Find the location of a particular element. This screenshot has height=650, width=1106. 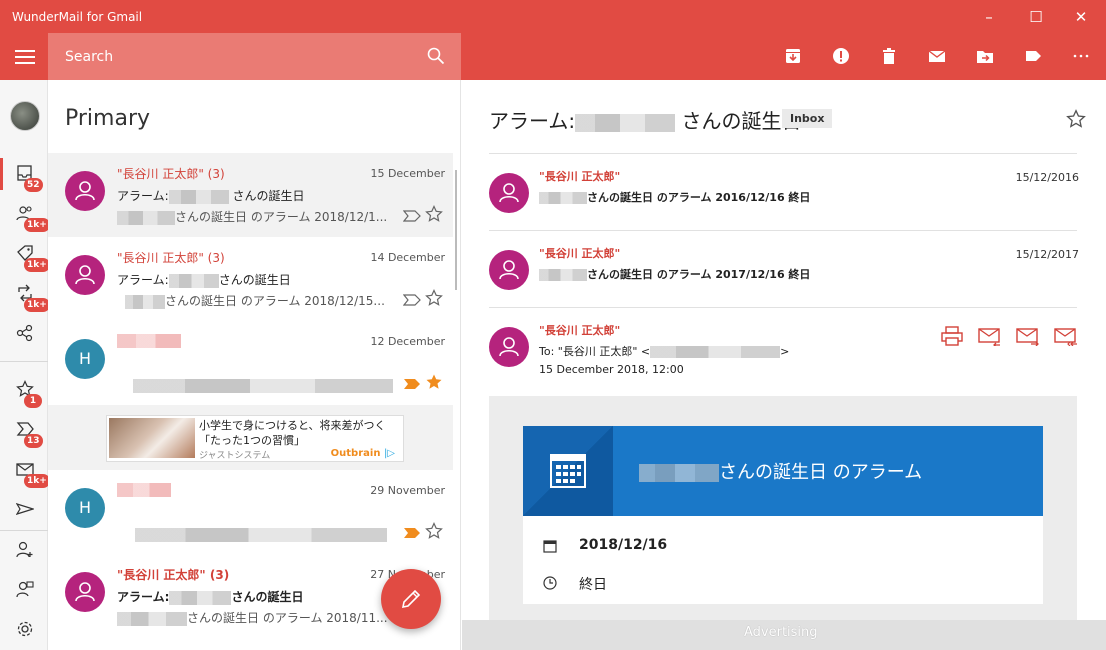

search-input: Search is located at coordinates (89, 57).